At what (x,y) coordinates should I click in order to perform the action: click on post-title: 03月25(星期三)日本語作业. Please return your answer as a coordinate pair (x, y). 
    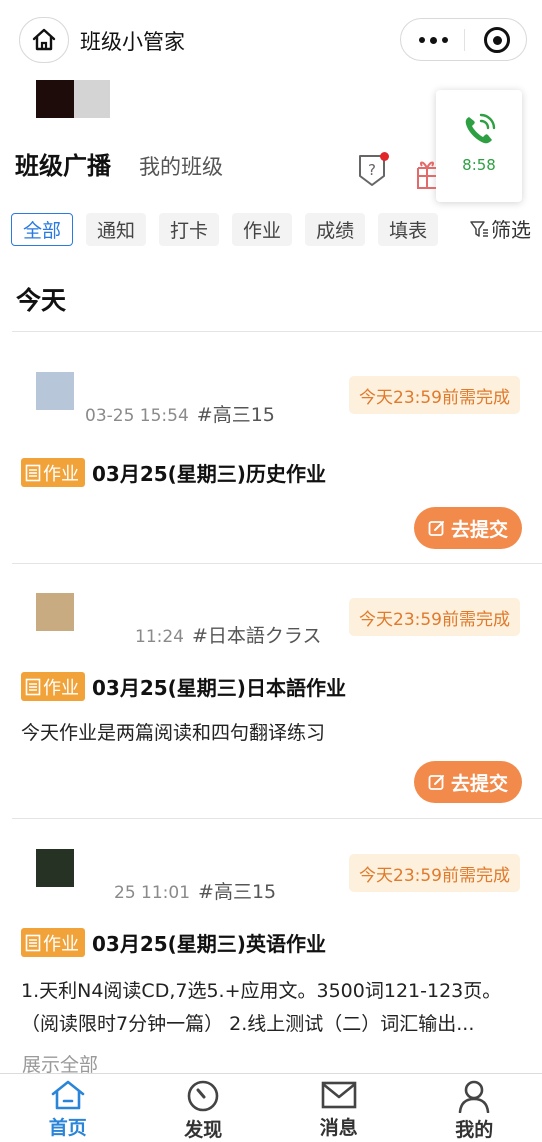
    Looking at the image, I should click on (219, 686).